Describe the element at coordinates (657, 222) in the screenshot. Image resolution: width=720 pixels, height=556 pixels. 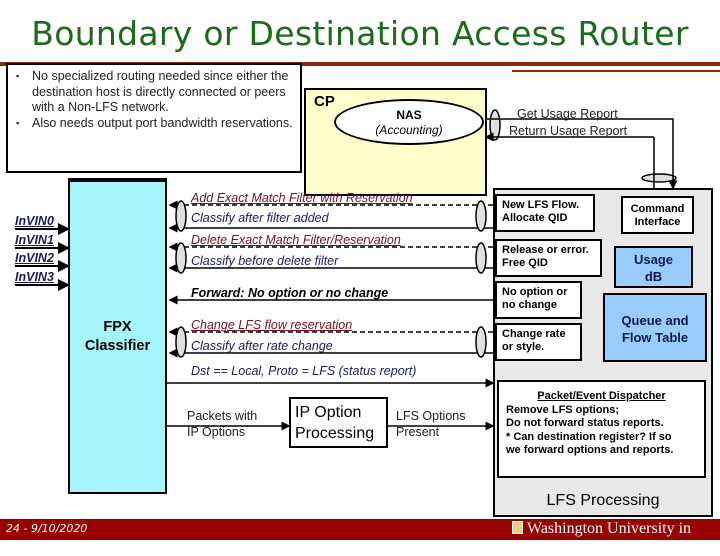
I see `command-line2: Interface` at that location.